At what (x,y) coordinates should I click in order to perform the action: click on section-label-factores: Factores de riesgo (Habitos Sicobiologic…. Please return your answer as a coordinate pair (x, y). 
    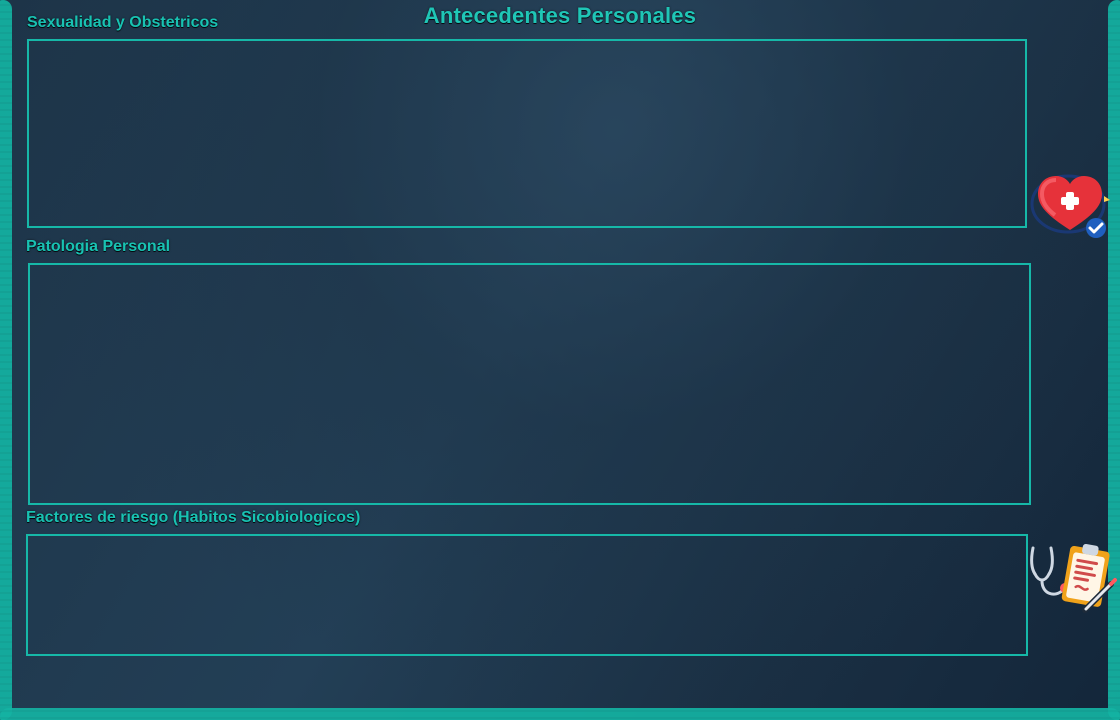
    Looking at the image, I should click on (193, 517).